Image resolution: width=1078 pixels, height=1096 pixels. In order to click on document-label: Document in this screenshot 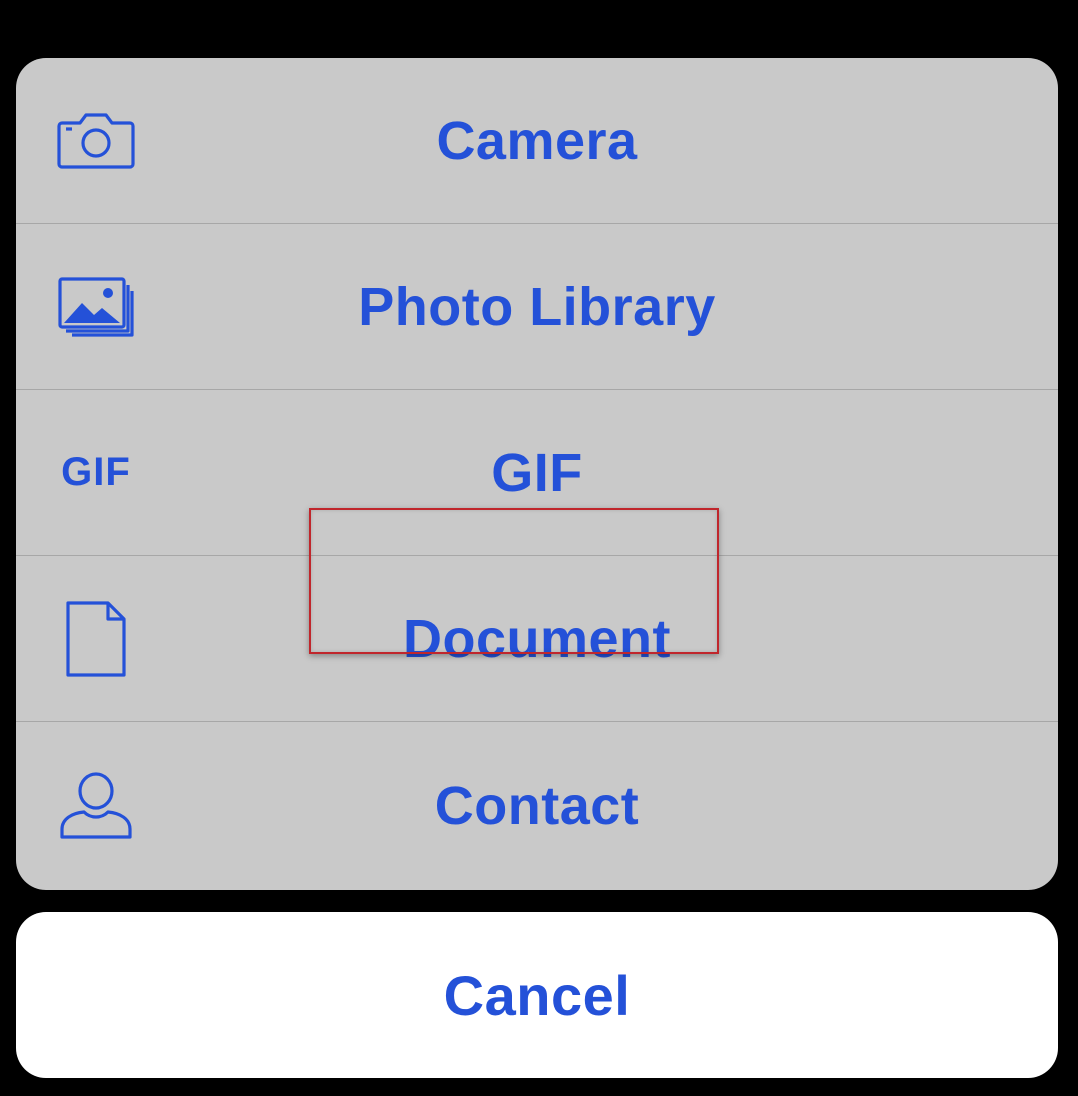, I will do `click(536, 638)`.